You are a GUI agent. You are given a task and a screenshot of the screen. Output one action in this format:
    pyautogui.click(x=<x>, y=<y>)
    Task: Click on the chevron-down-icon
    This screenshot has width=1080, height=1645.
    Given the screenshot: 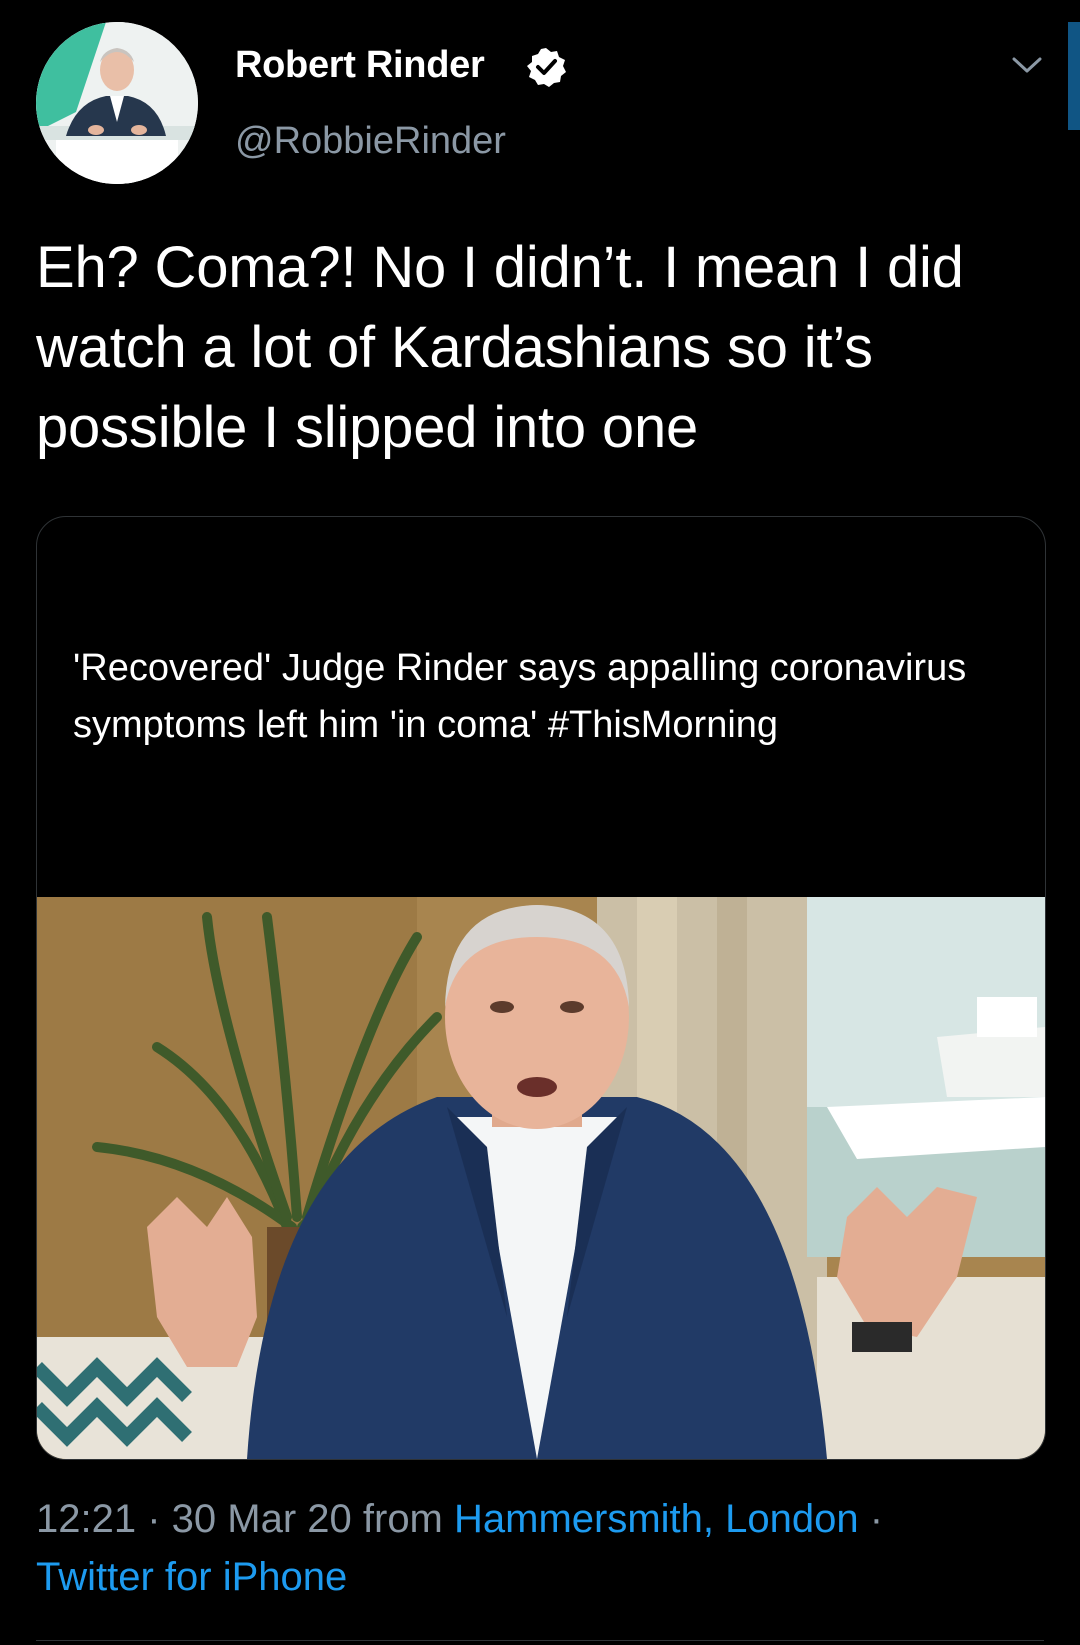 What is the action you would take?
    pyautogui.click(x=1027, y=65)
    